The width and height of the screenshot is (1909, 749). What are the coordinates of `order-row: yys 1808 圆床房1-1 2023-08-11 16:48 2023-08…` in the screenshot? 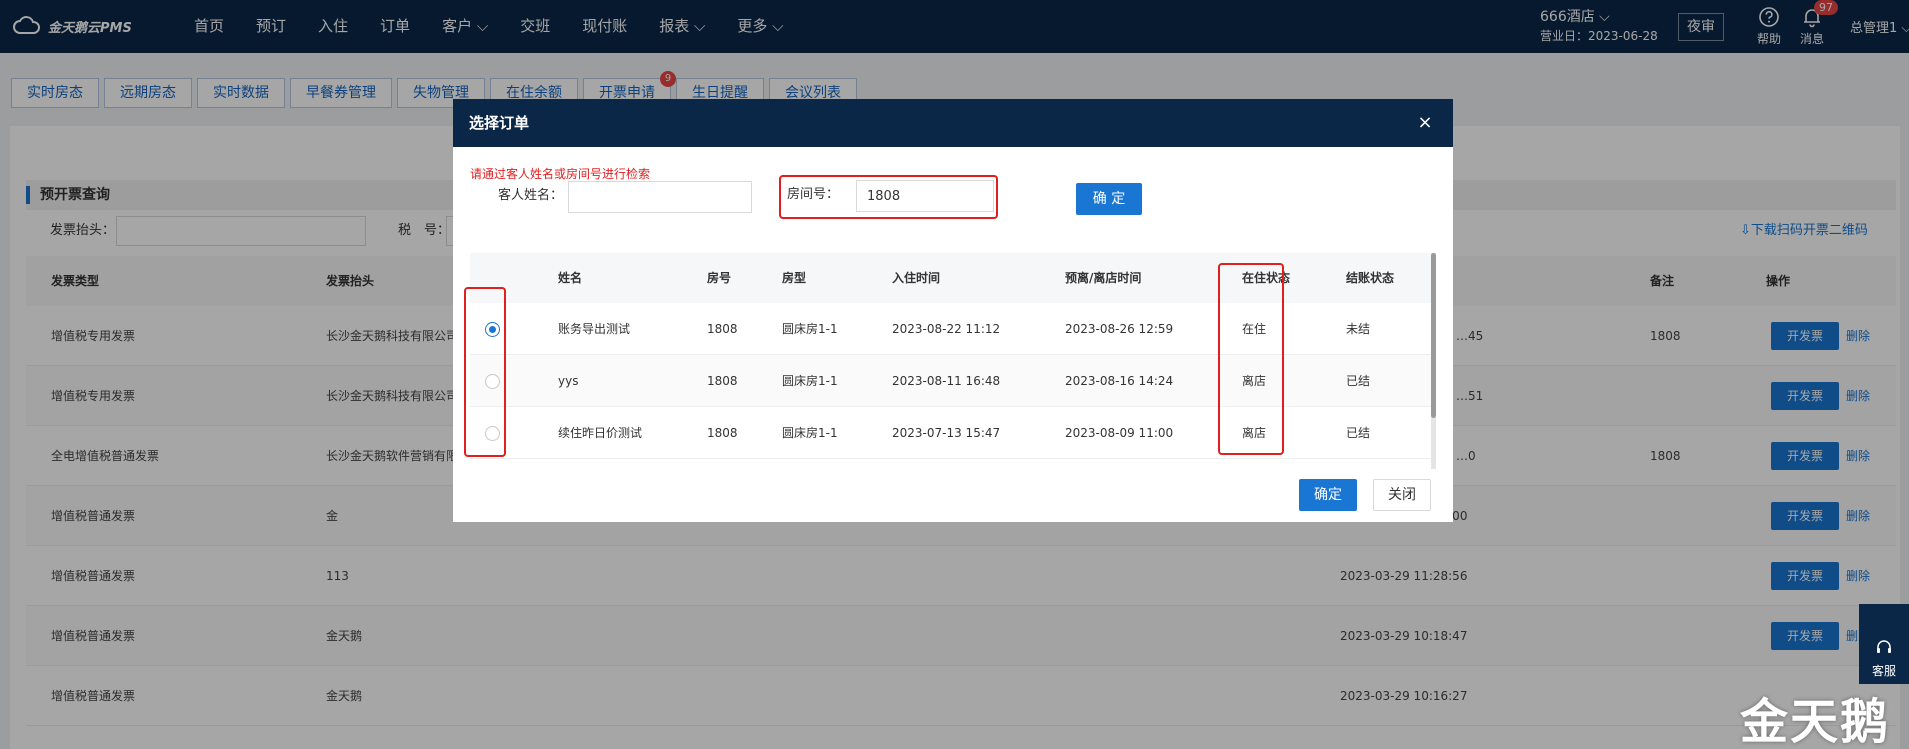 It's located at (953, 381).